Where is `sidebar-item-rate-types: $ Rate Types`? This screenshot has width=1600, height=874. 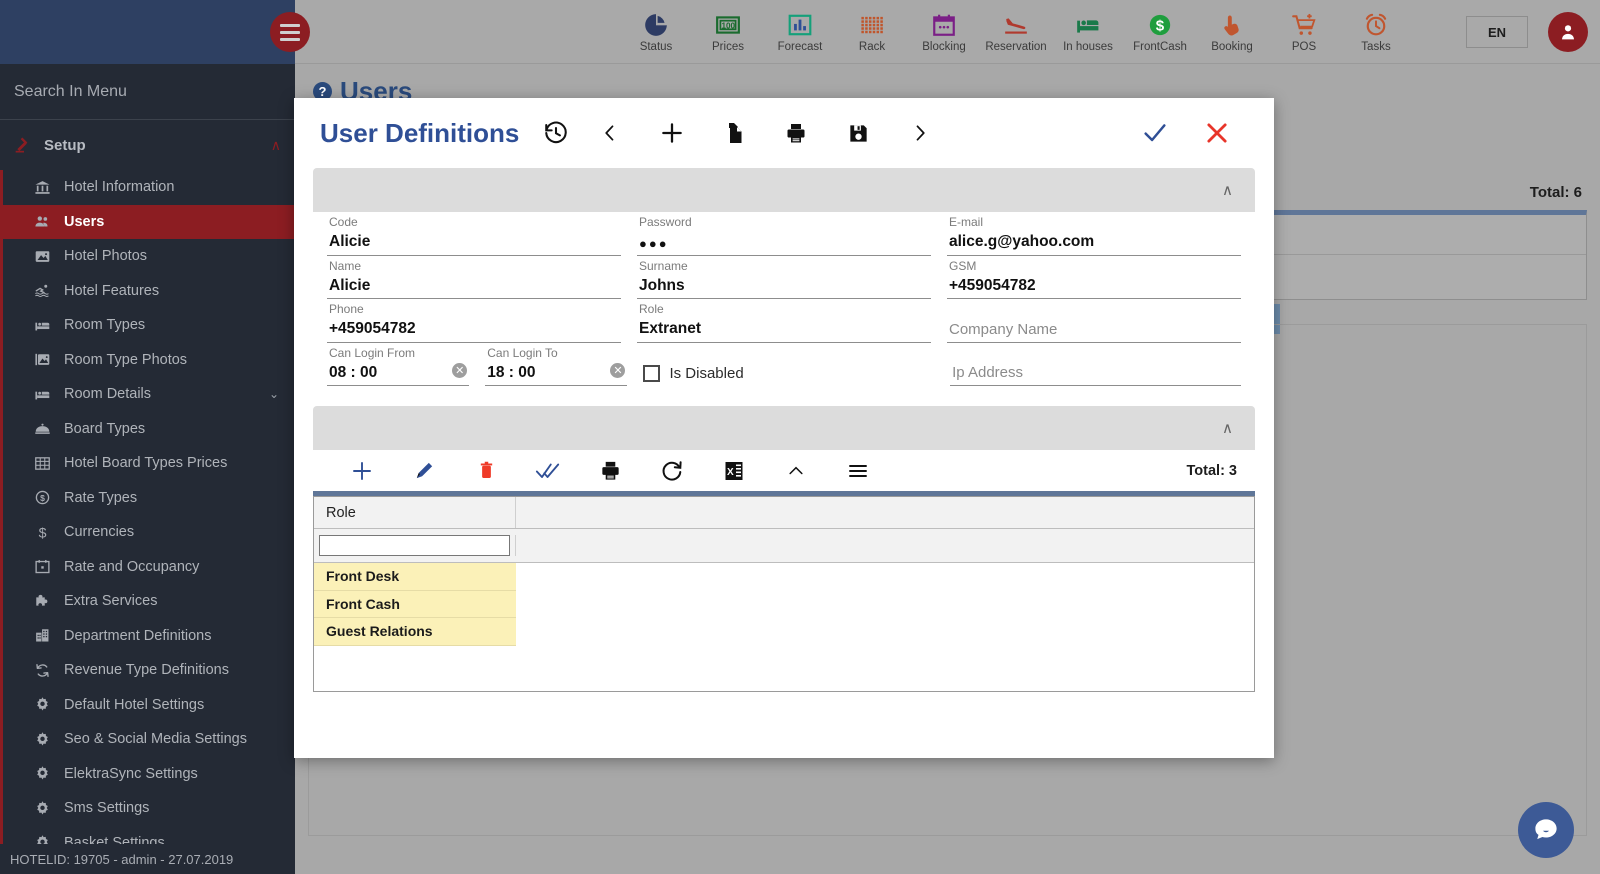 sidebar-item-rate-types: $ Rate Types is located at coordinates (149, 498).